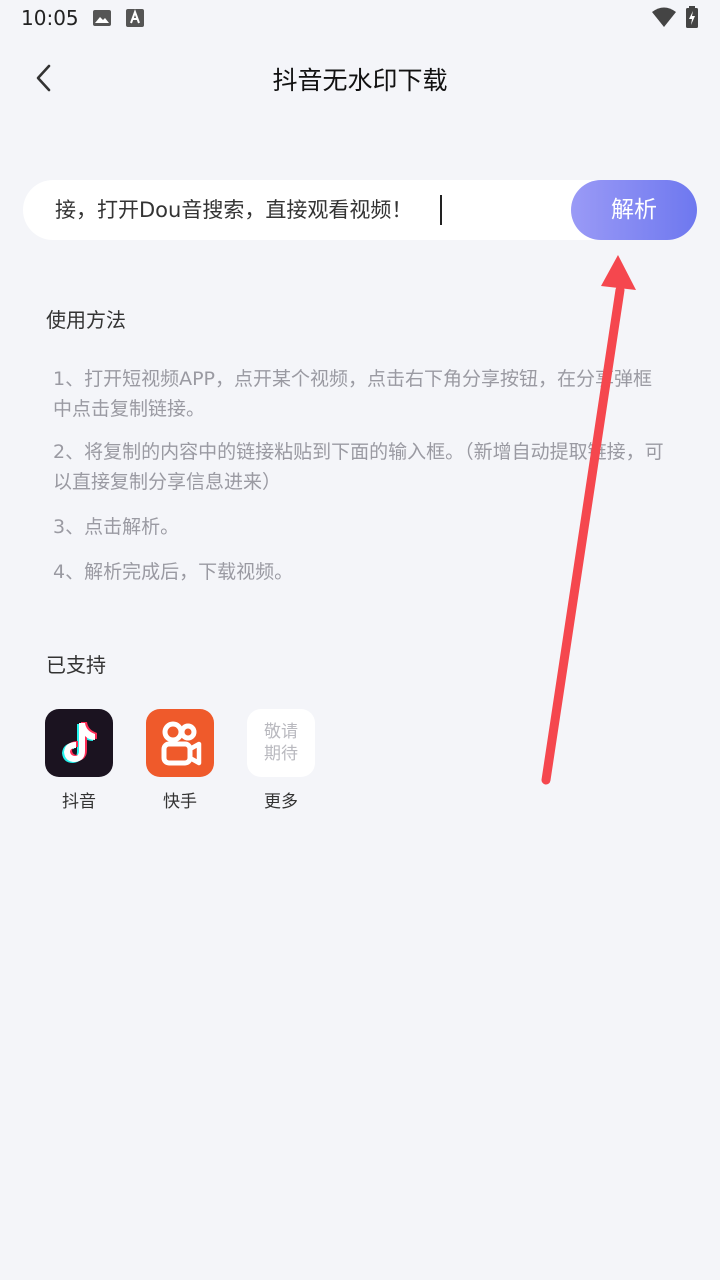 Image resolution: width=720 pixels, height=1280 pixels. I want to click on usage-step-4: 4、解析完成后，下载视频。, so click(173, 572).